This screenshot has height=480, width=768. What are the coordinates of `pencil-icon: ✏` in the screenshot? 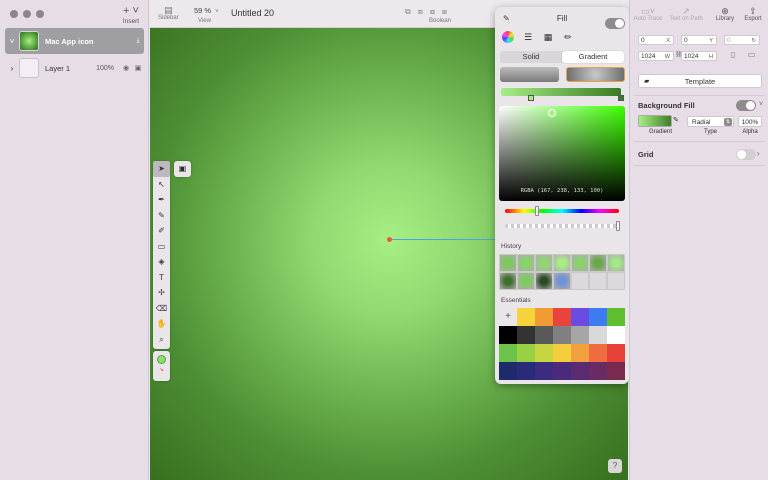 It's located at (568, 37).